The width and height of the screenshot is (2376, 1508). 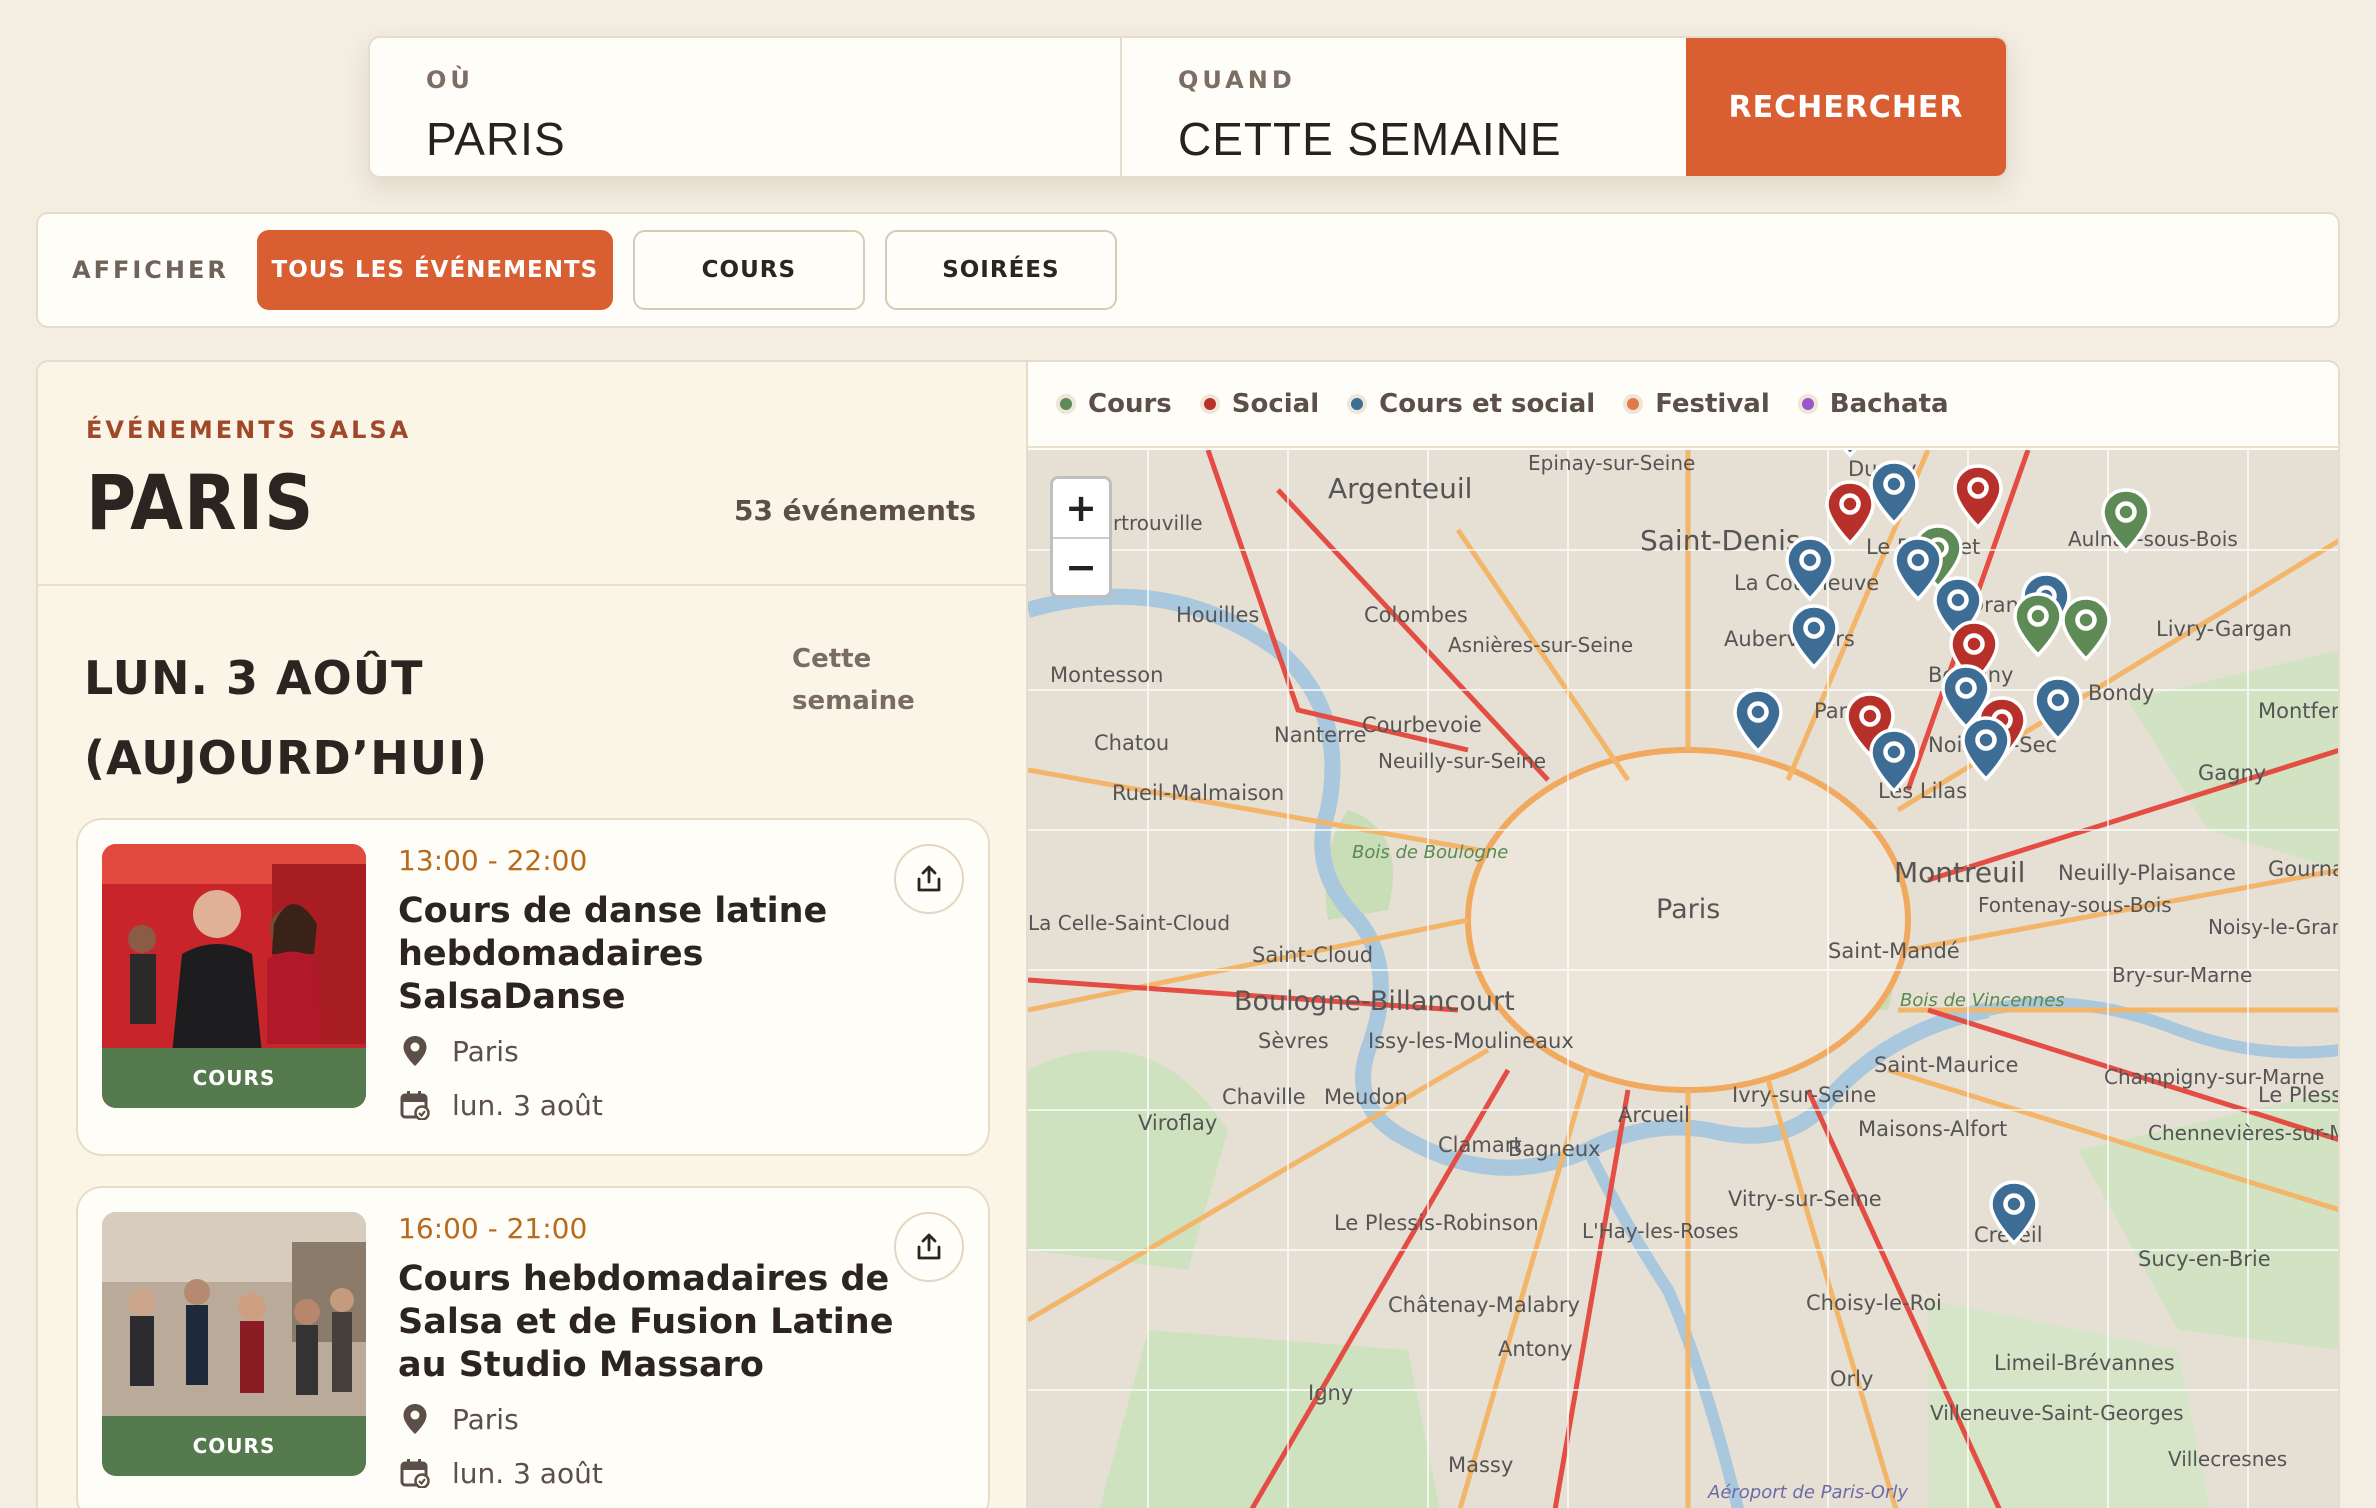 What do you see at coordinates (2274, 927) in the screenshot?
I see `map-label: Noisy-le-Grand` at bounding box center [2274, 927].